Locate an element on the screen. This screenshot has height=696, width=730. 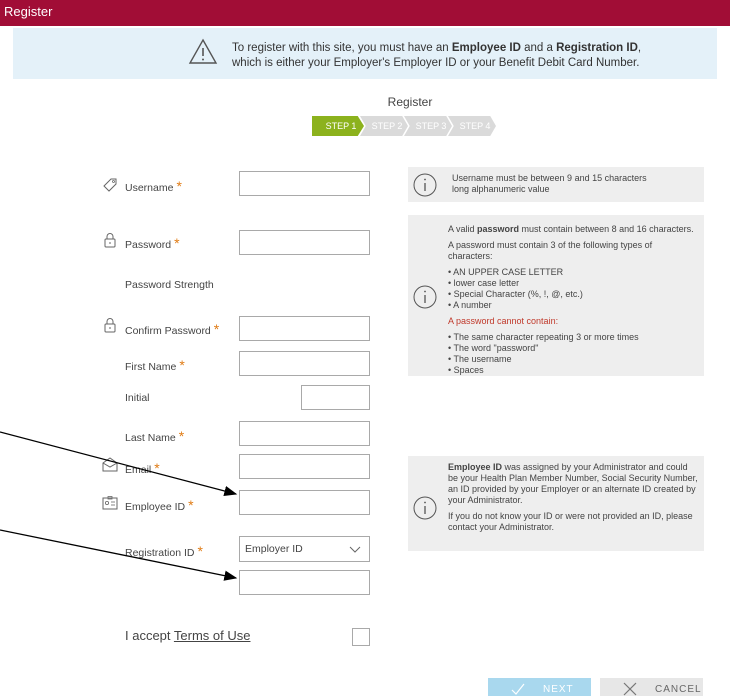
confirm-password-label: Confirm Password * is located at coordinates (172, 329).